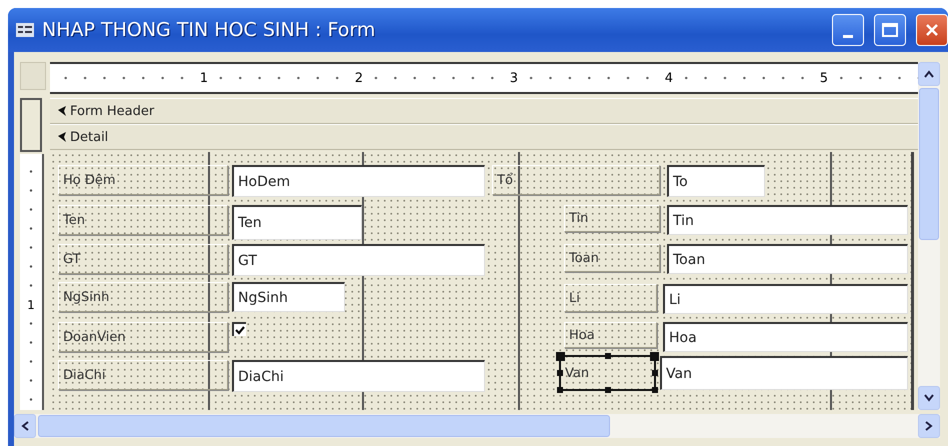 The width and height of the screenshot is (948, 446). Describe the element at coordinates (610, 335) in the screenshot. I see `field-label: Hoa` at that location.